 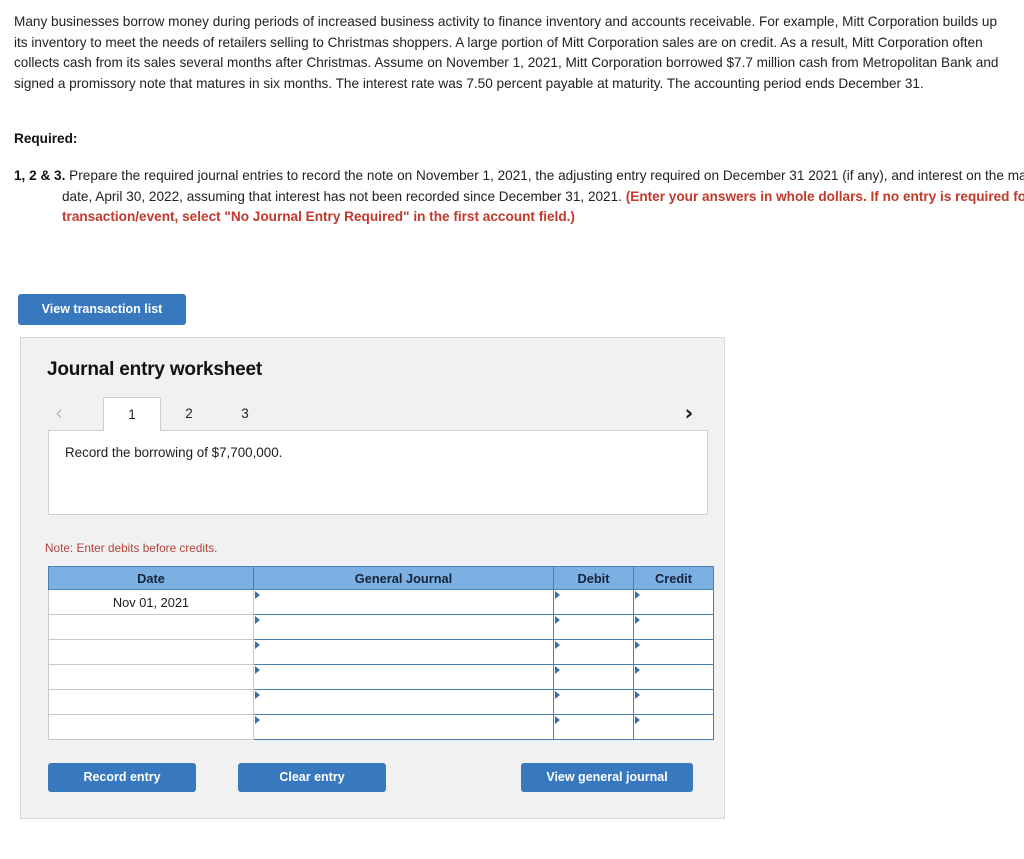 I want to click on column-header-date: Date, so click(x=151, y=578).